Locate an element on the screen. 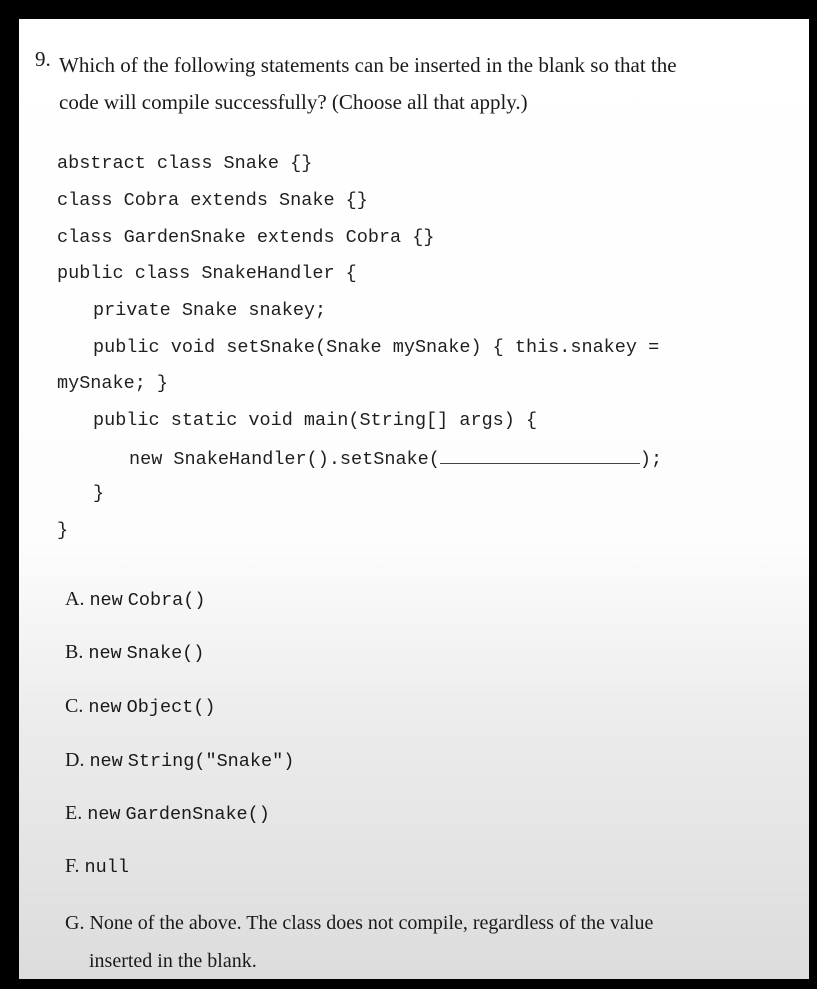  option-letter: E. is located at coordinates (74, 813).